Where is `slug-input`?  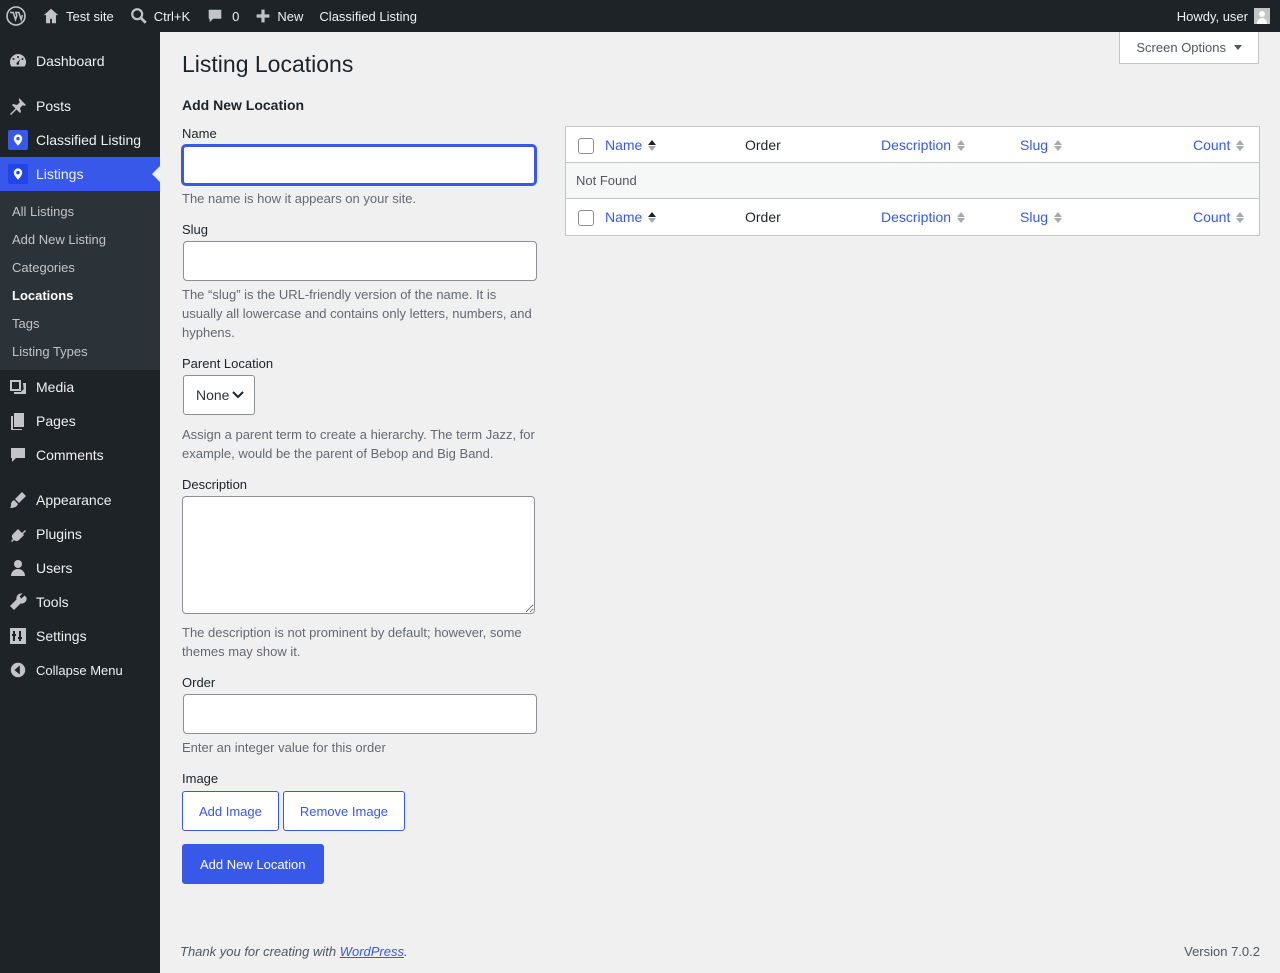
slug-input is located at coordinates (360, 261).